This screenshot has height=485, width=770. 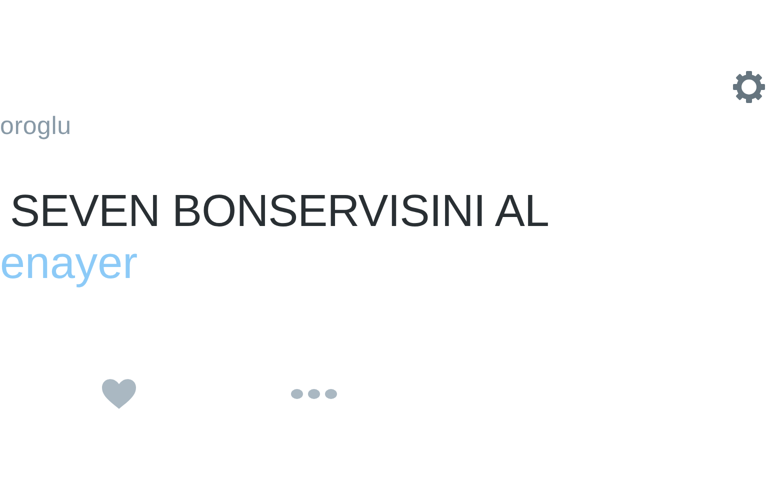 I want to click on like-button, so click(x=119, y=394).